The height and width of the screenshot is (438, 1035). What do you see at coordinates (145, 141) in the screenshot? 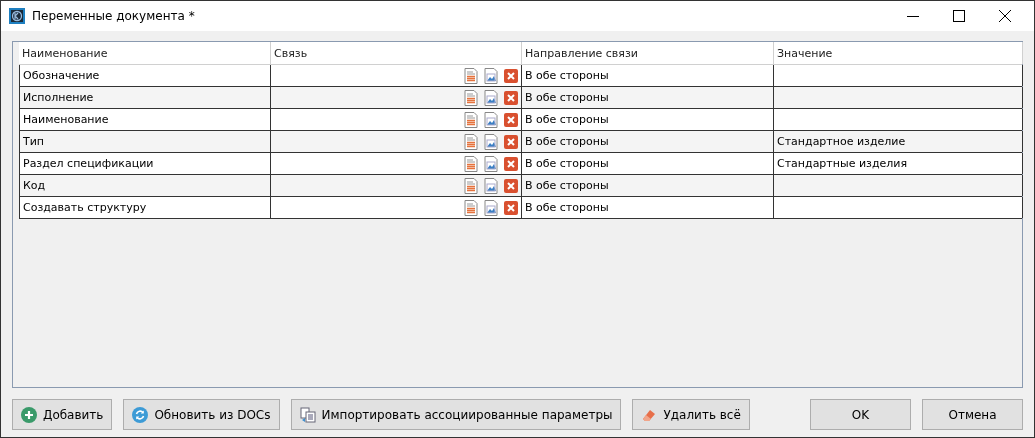
I see `table-cell: Тип` at bounding box center [145, 141].